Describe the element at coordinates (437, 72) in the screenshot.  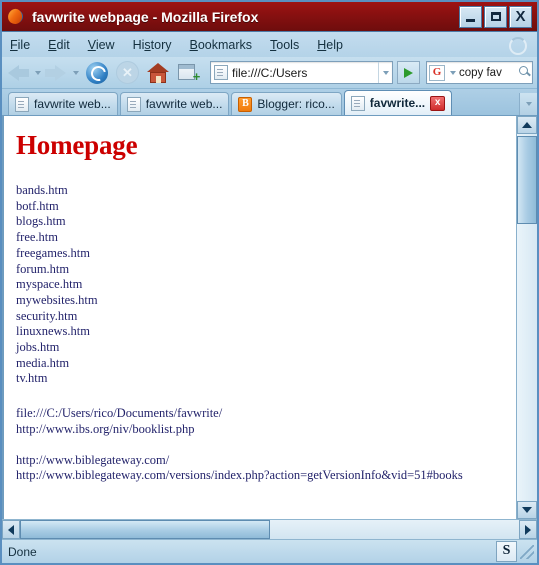
I see `google-icon: G` at that location.